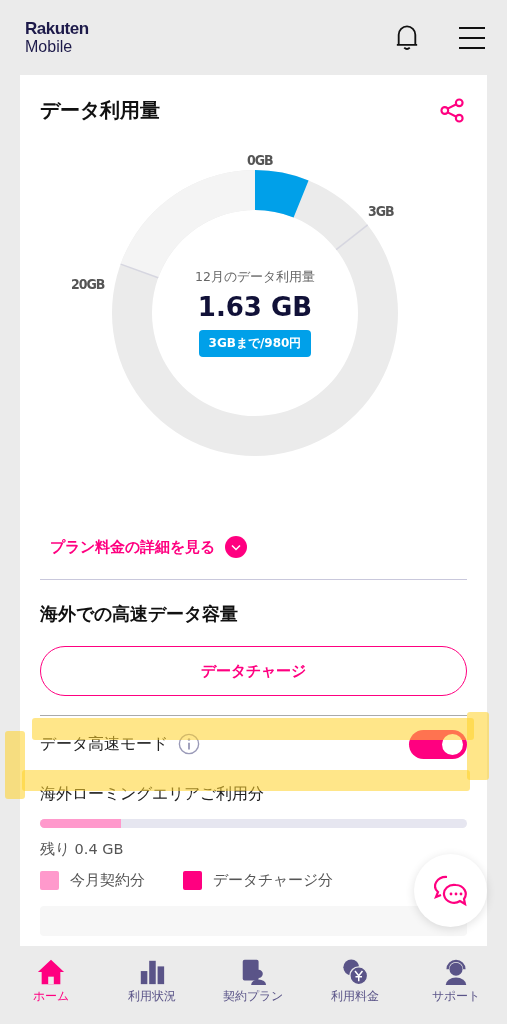 This screenshot has width=507, height=1024. Describe the element at coordinates (255, 307) in the screenshot. I see `usage-amount: 1.63 GB` at that location.